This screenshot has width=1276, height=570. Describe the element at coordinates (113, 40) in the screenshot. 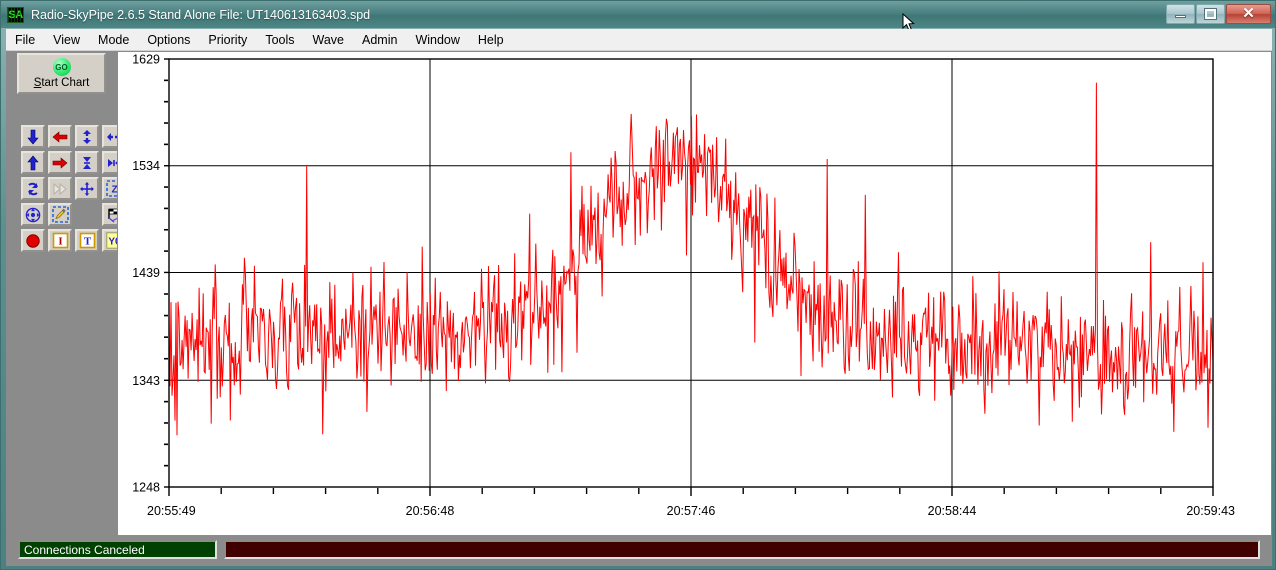

I see `menu-item-mode: Mode` at that location.